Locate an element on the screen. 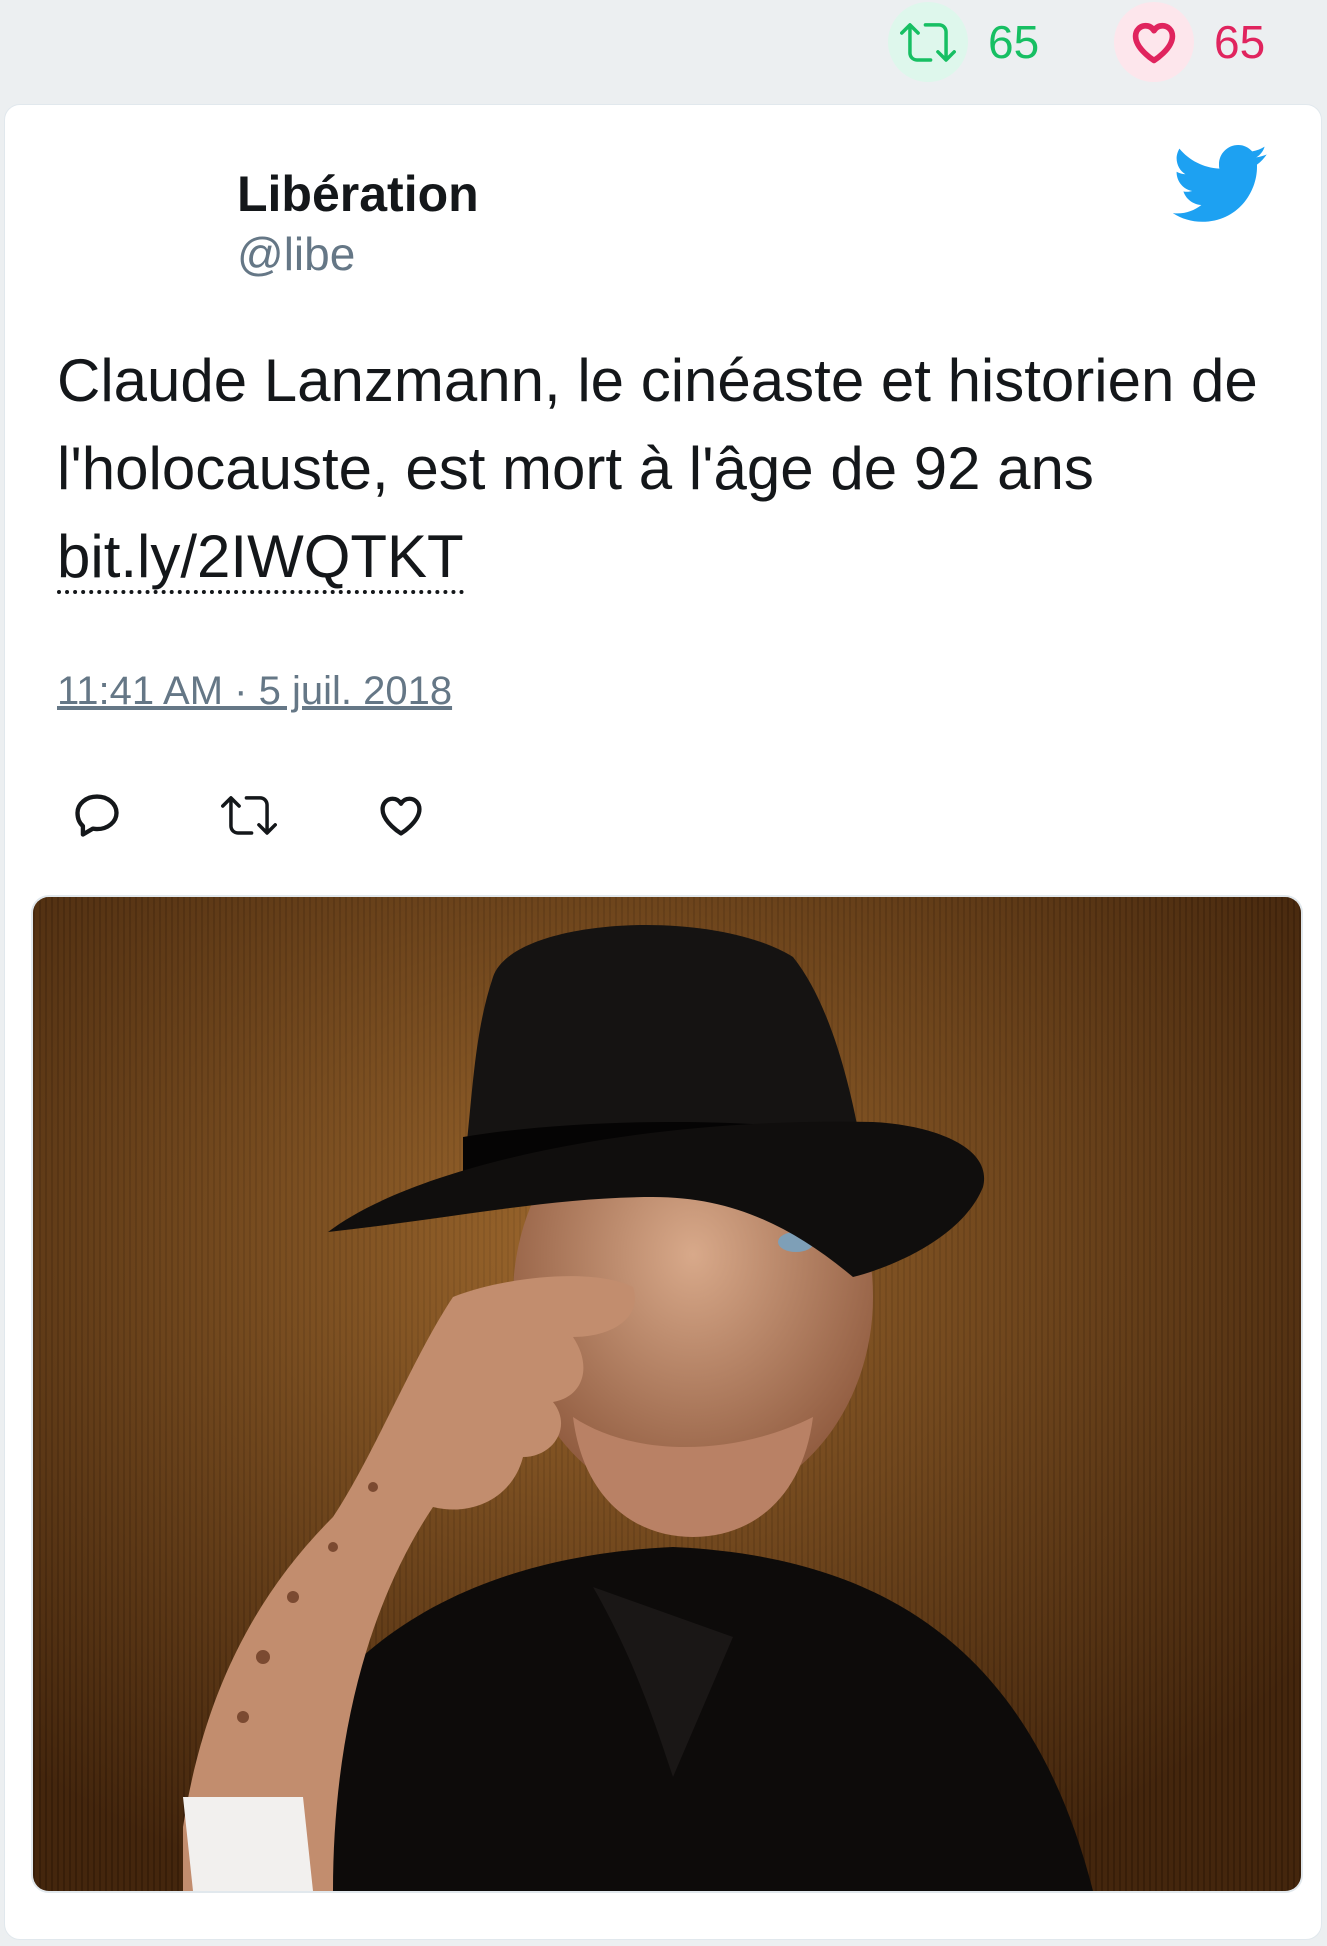 This screenshot has width=1327, height=1946. retweet-button is located at coordinates (249, 817).